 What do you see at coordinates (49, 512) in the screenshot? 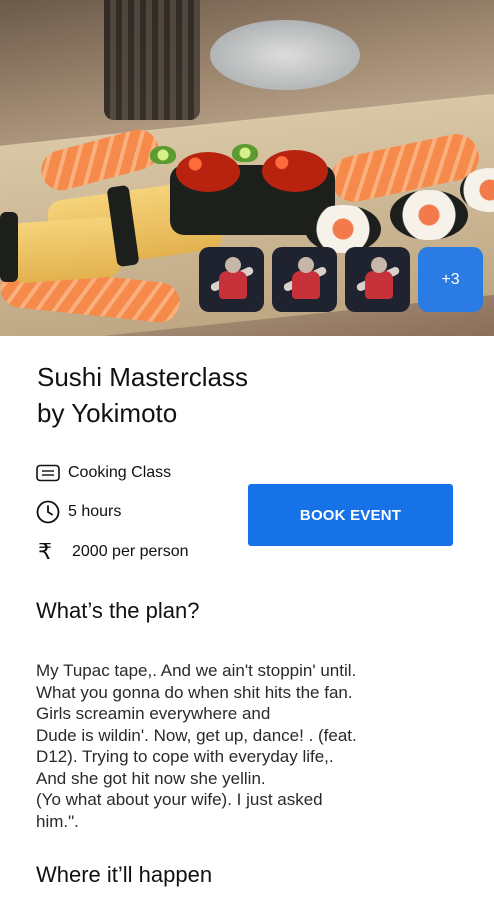
I see `clock-icon` at bounding box center [49, 512].